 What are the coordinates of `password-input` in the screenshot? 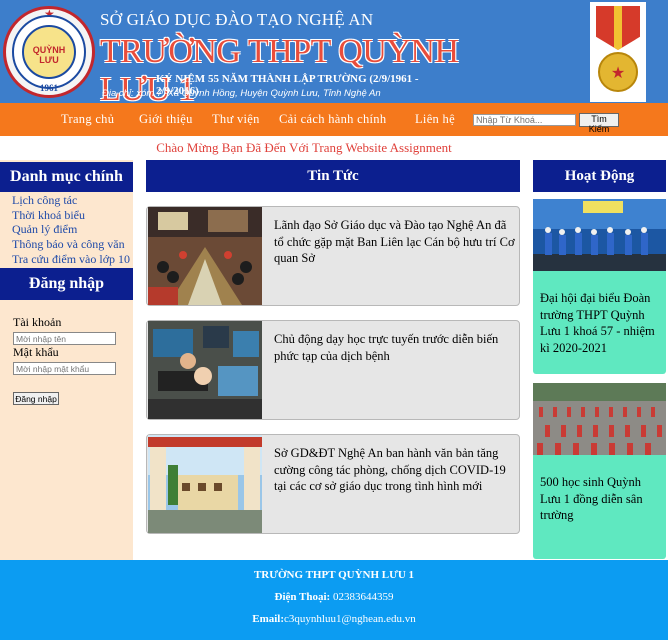 It's located at (64, 368).